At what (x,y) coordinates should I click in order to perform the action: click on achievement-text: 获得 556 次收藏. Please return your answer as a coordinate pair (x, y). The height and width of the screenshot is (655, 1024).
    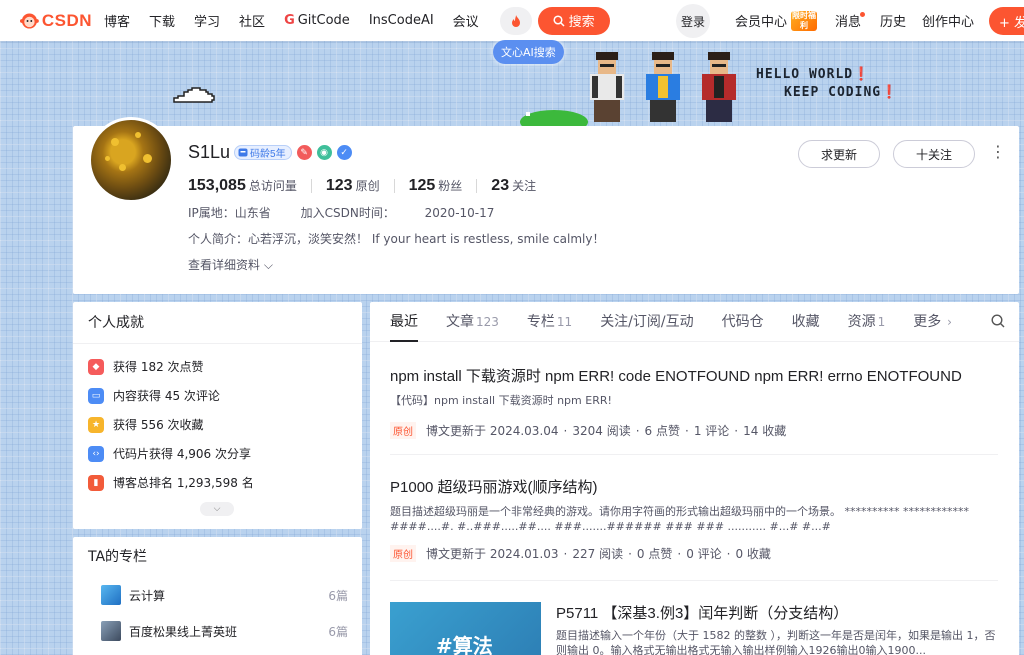
    Looking at the image, I should click on (158, 425).